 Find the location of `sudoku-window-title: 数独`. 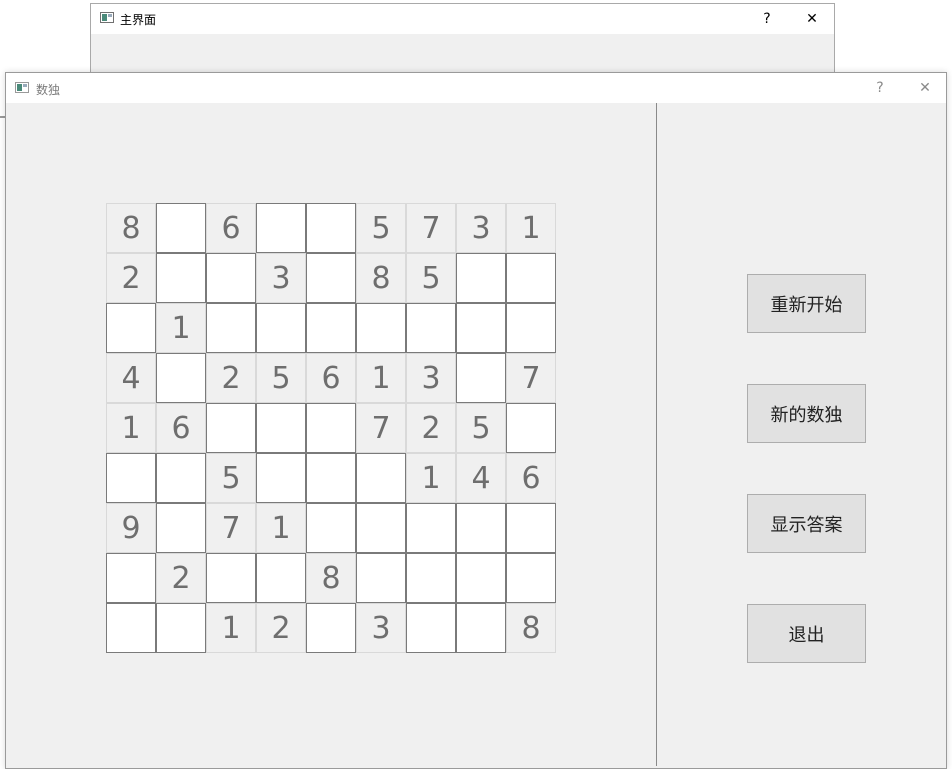

sudoku-window-title: 数独 is located at coordinates (48, 90).